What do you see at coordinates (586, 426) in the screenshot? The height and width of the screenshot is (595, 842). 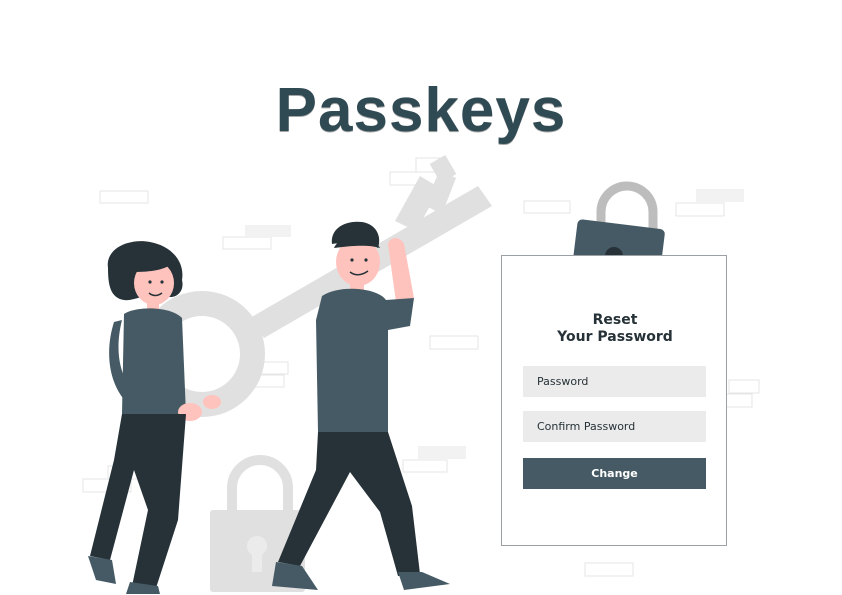 I see `confirm-password-placeholder: Confirm Password` at bounding box center [586, 426].